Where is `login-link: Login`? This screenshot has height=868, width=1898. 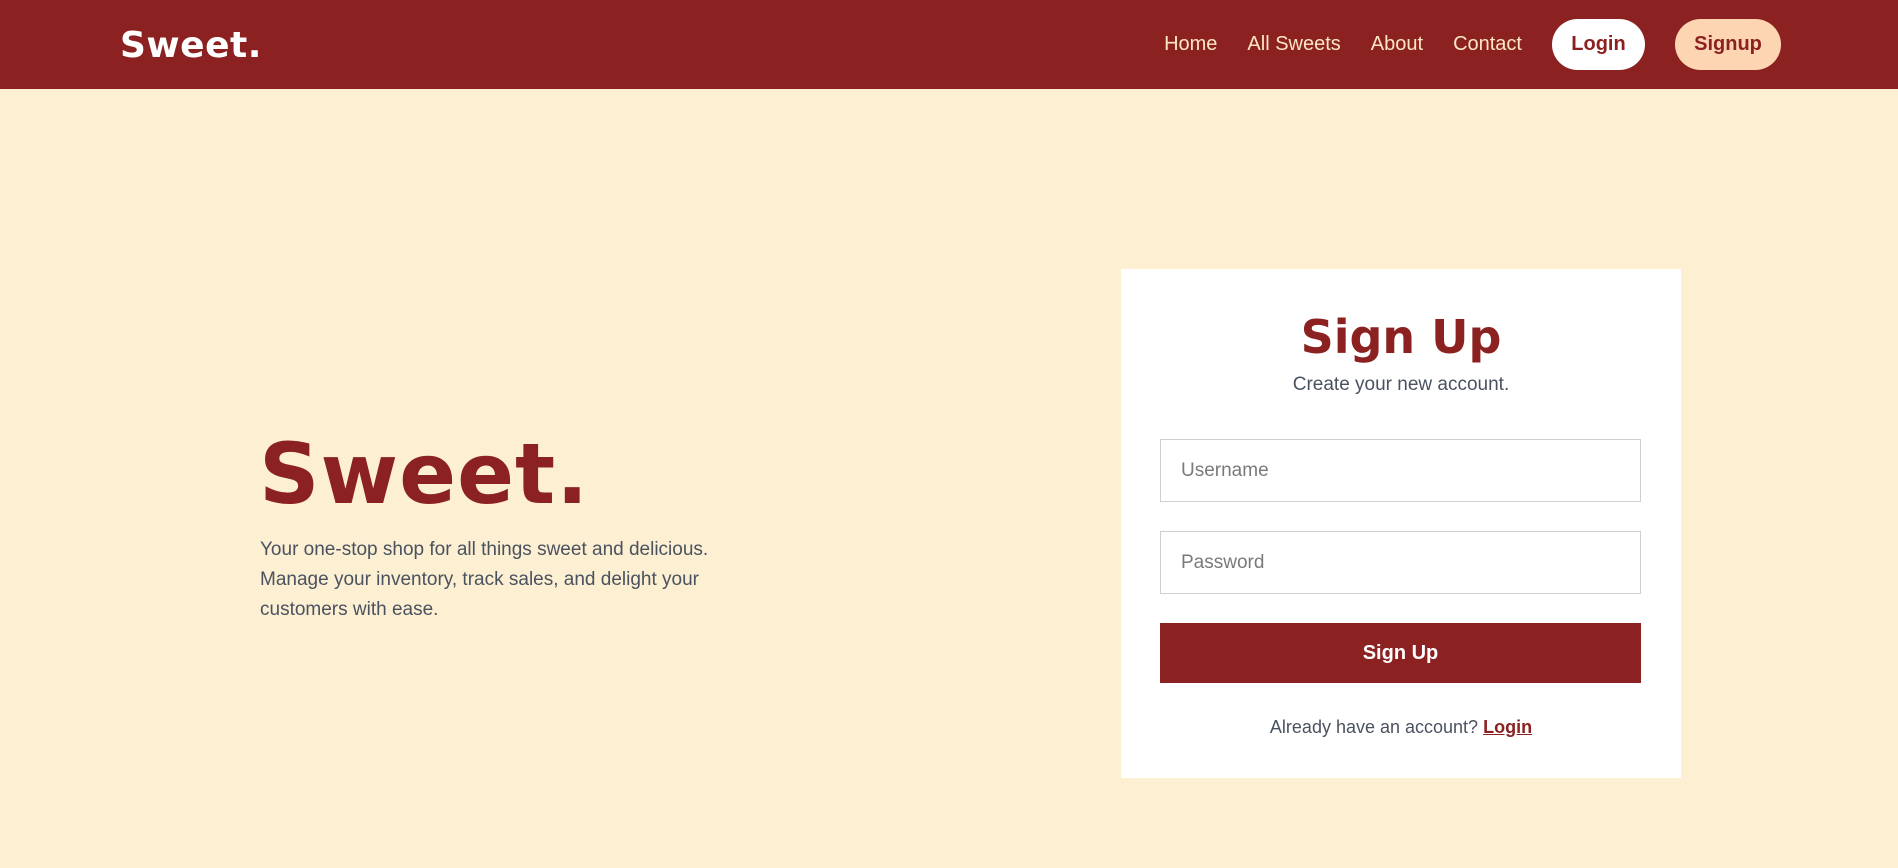
login-link: Login is located at coordinates (1507, 727).